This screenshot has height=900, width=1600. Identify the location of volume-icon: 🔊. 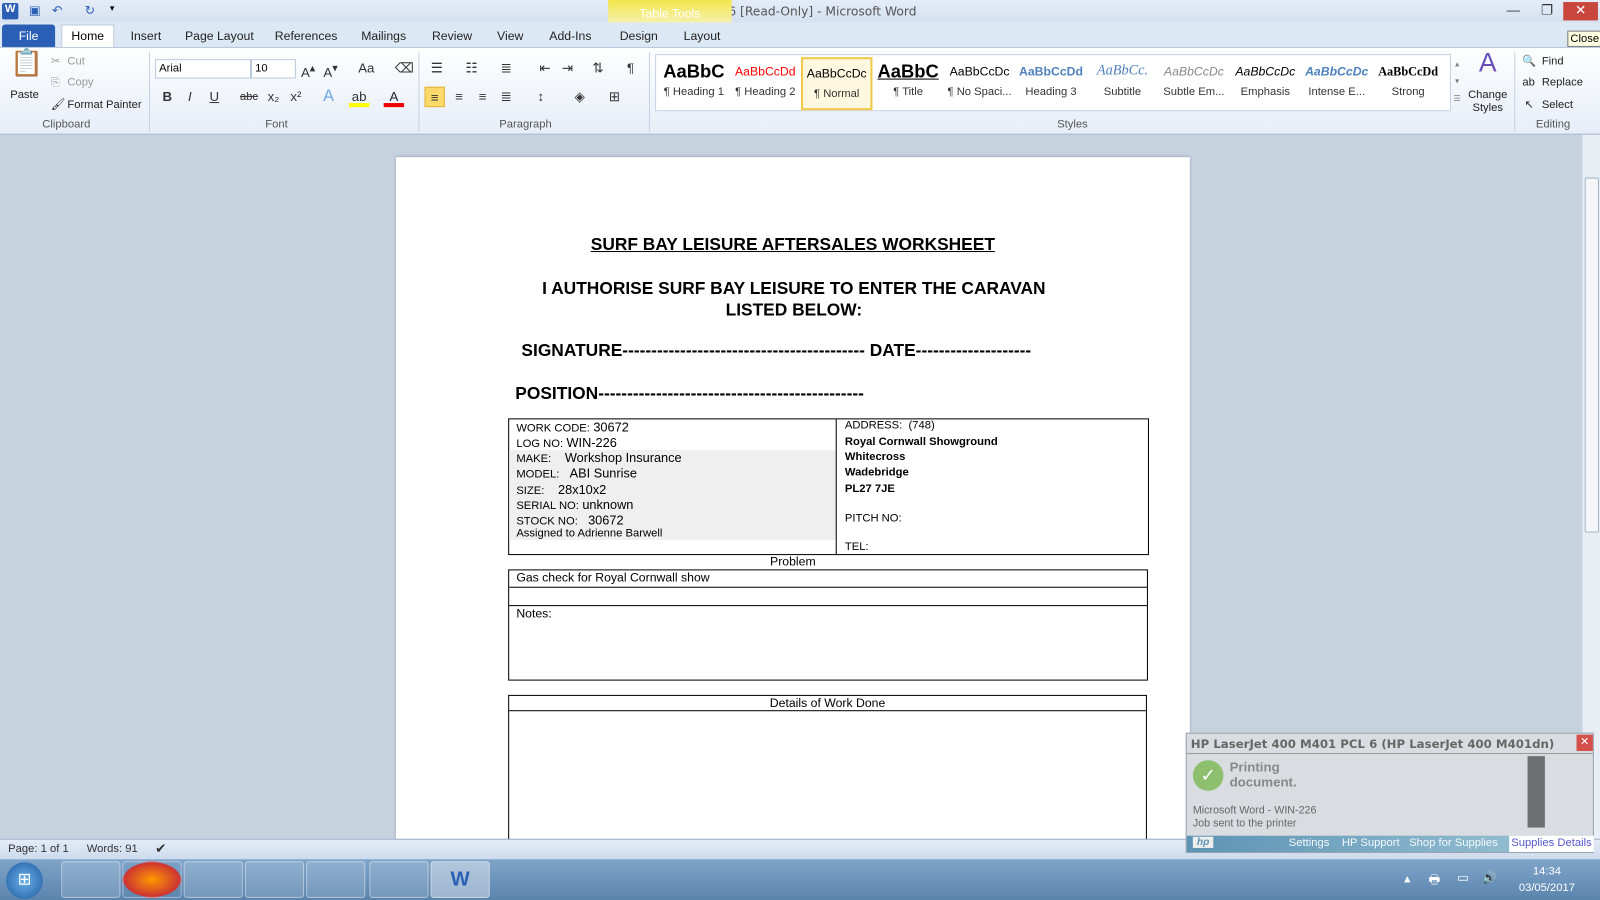
(1489, 877).